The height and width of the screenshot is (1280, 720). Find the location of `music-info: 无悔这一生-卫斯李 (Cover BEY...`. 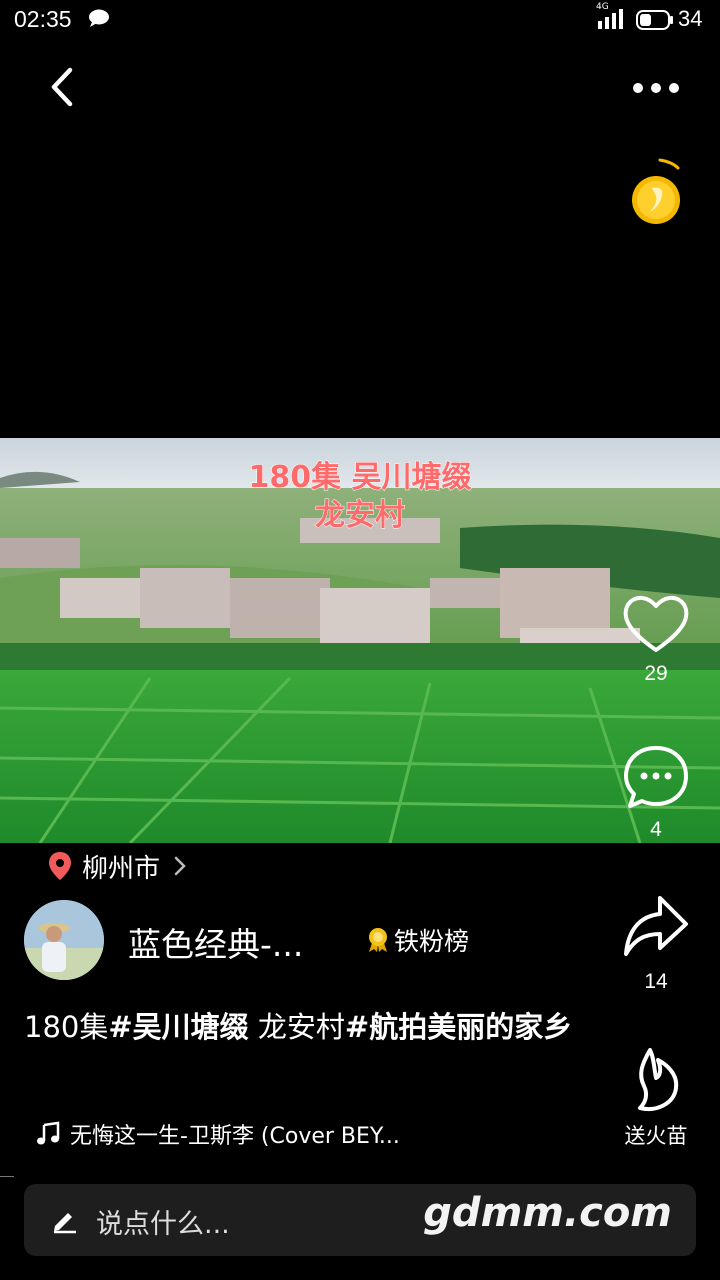

music-info: 无悔这一生-卫斯李 (Cover BEY... is located at coordinates (218, 1134).